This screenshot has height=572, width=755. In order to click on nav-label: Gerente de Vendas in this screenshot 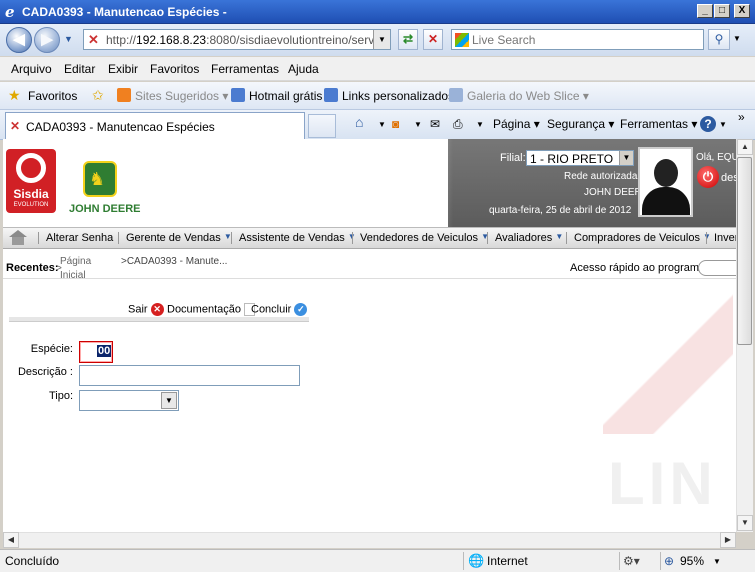, I will do `click(173, 238)`.